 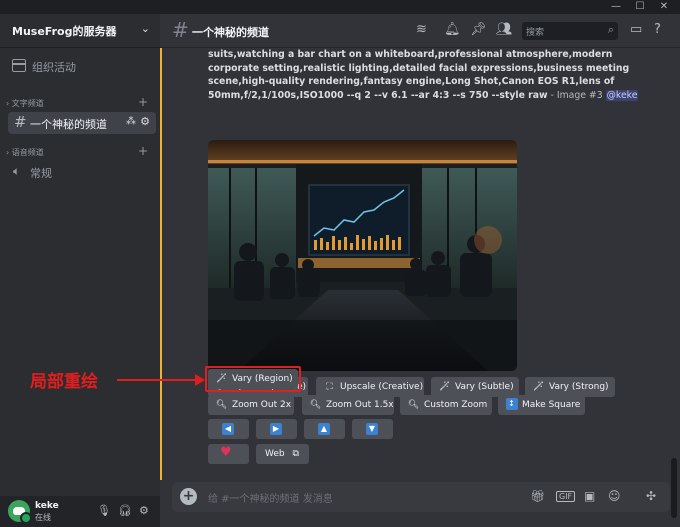 What do you see at coordinates (253, 379) in the screenshot?
I see `annotation-highlight-box` at bounding box center [253, 379].